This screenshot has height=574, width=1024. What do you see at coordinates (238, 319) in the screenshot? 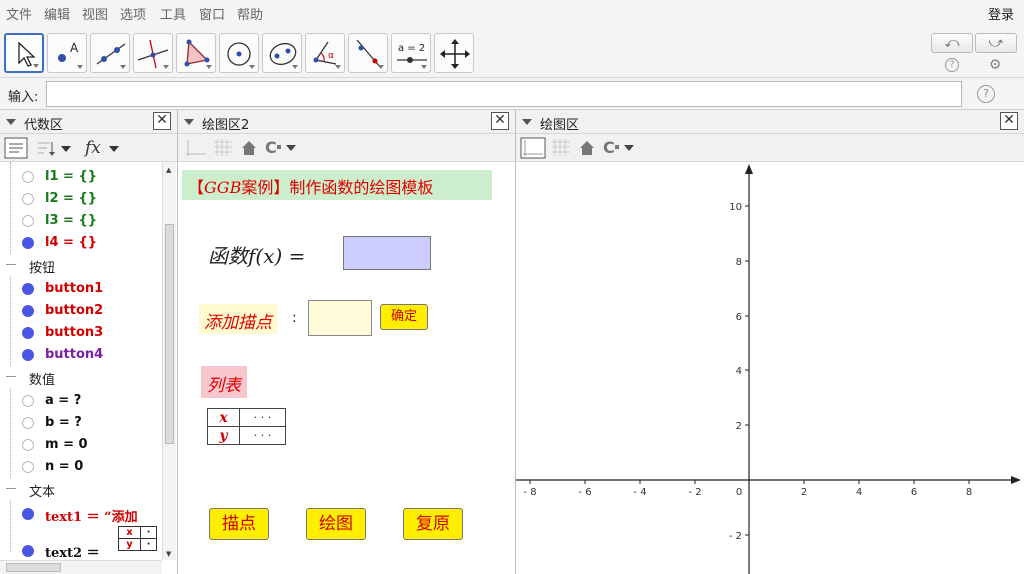
I see `add-point-label: 添加描点` at bounding box center [238, 319].